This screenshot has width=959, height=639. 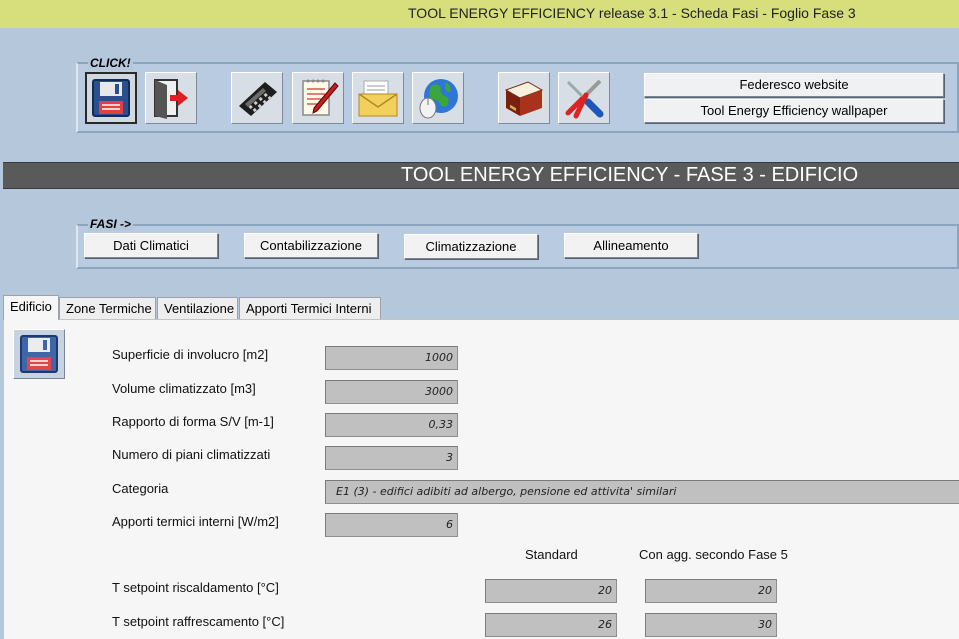 I want to click on web-button, so click(x=438, y=98).